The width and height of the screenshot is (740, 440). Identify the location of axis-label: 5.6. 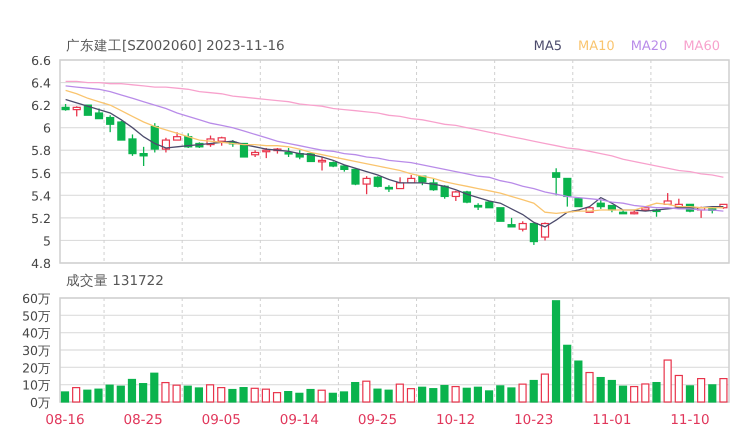
(41, 173).